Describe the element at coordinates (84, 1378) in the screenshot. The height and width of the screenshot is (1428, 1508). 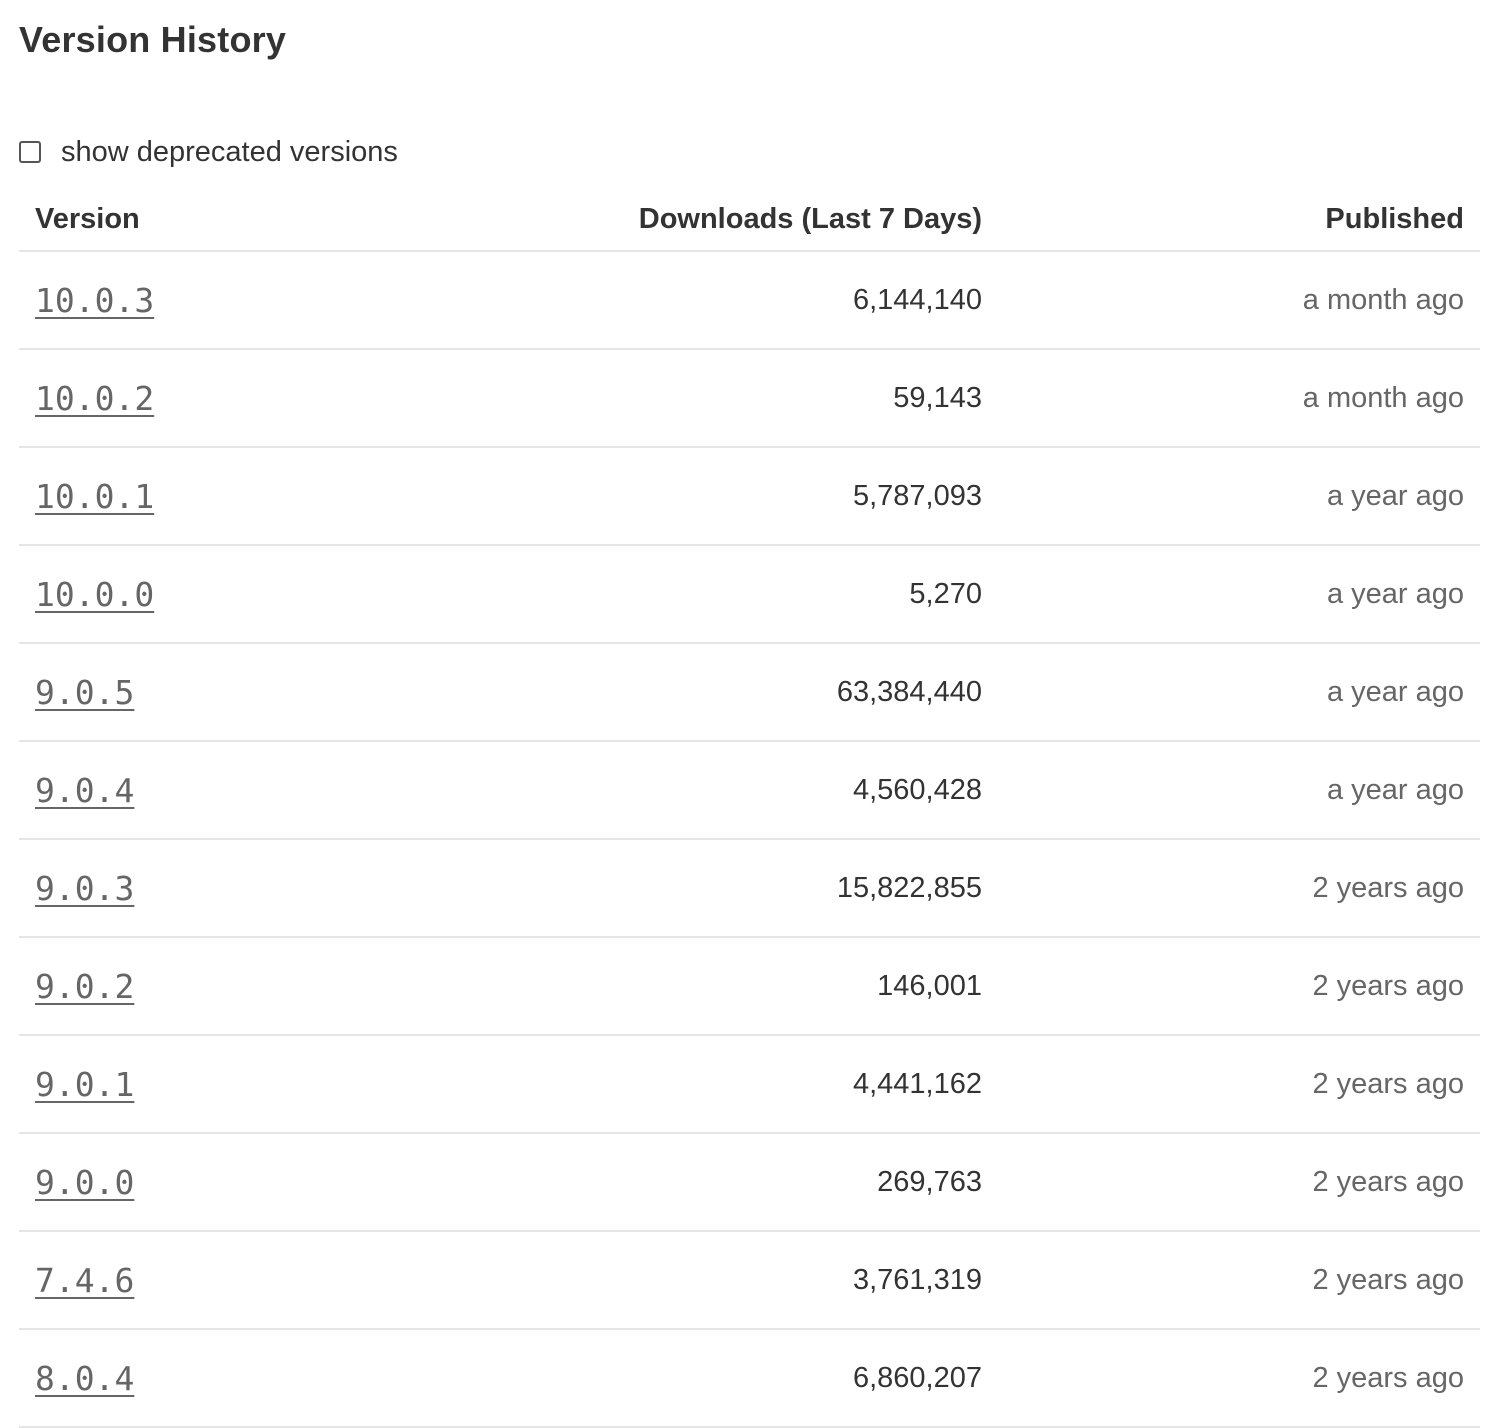
I see `version-link: 8.0.4` at that location.